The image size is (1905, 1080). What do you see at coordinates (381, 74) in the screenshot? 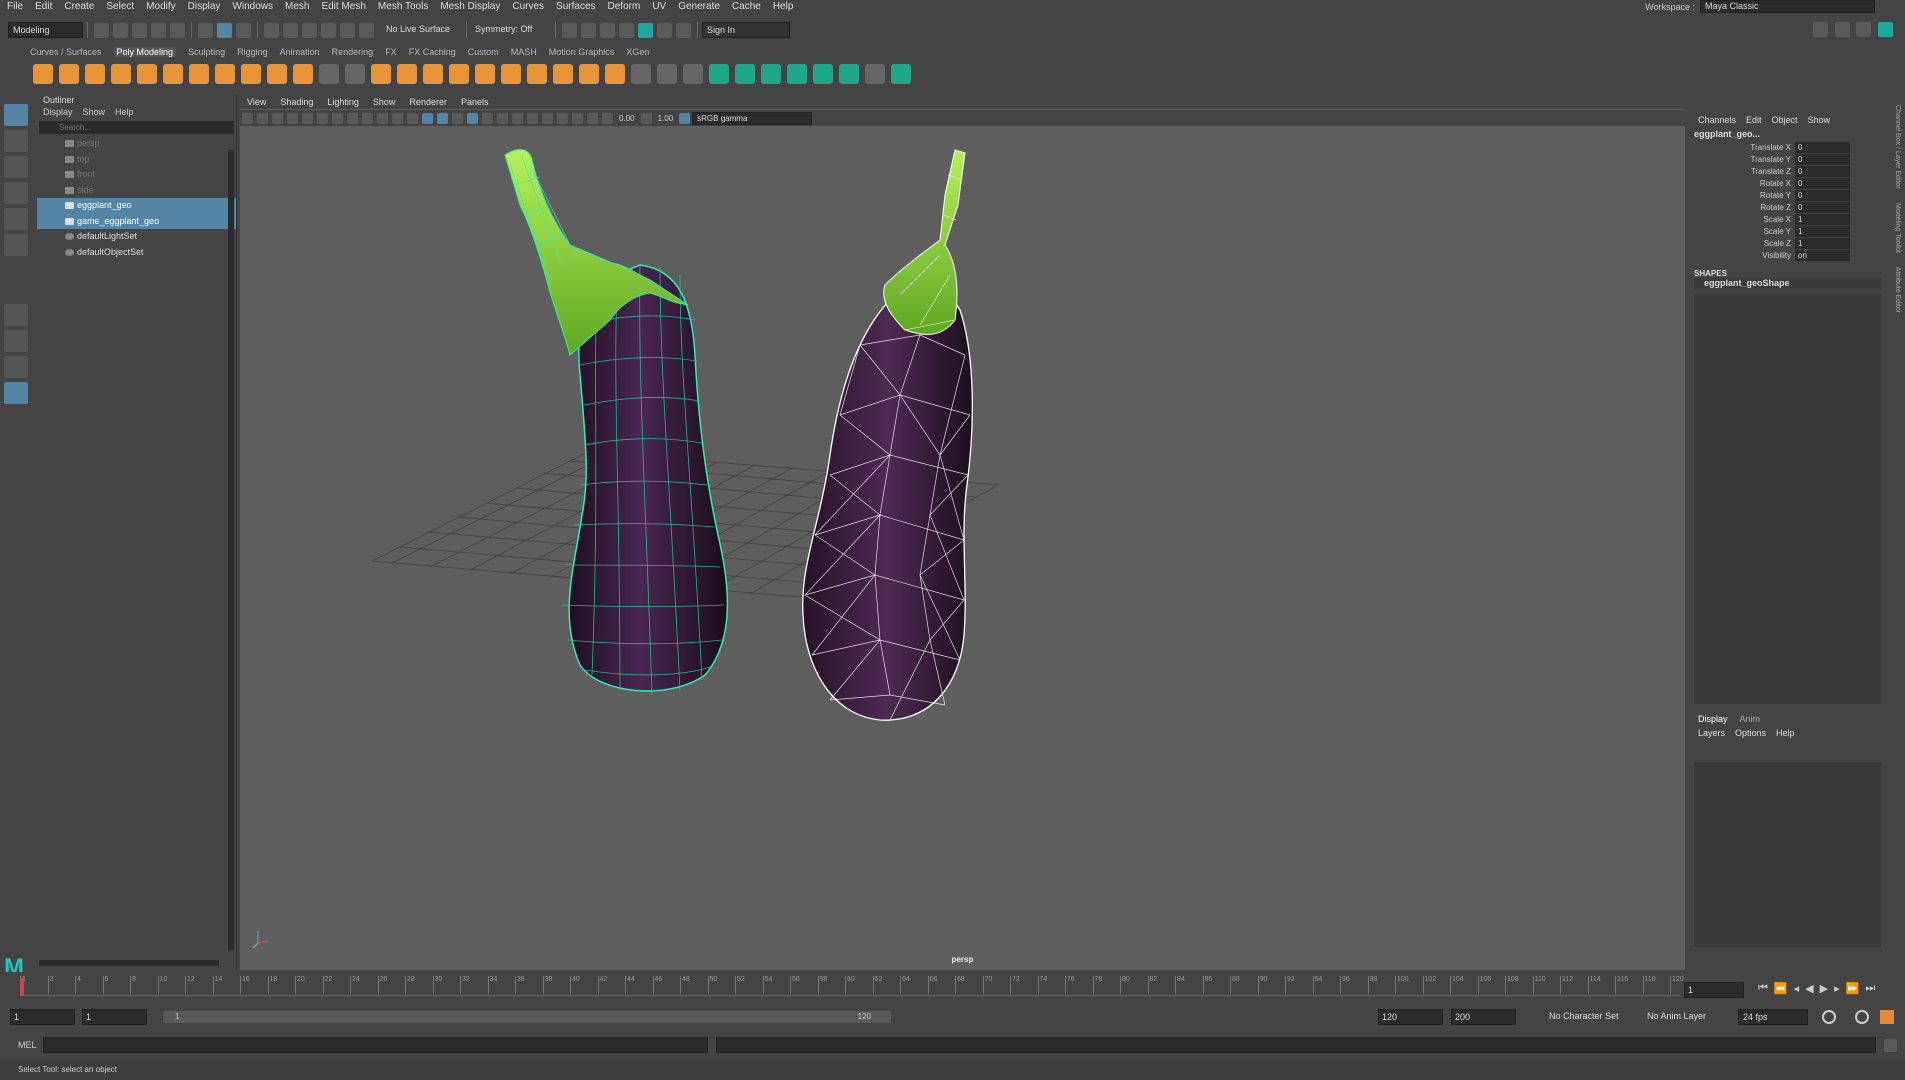
I see `mirror-icon` at bounding box center [381, 74].